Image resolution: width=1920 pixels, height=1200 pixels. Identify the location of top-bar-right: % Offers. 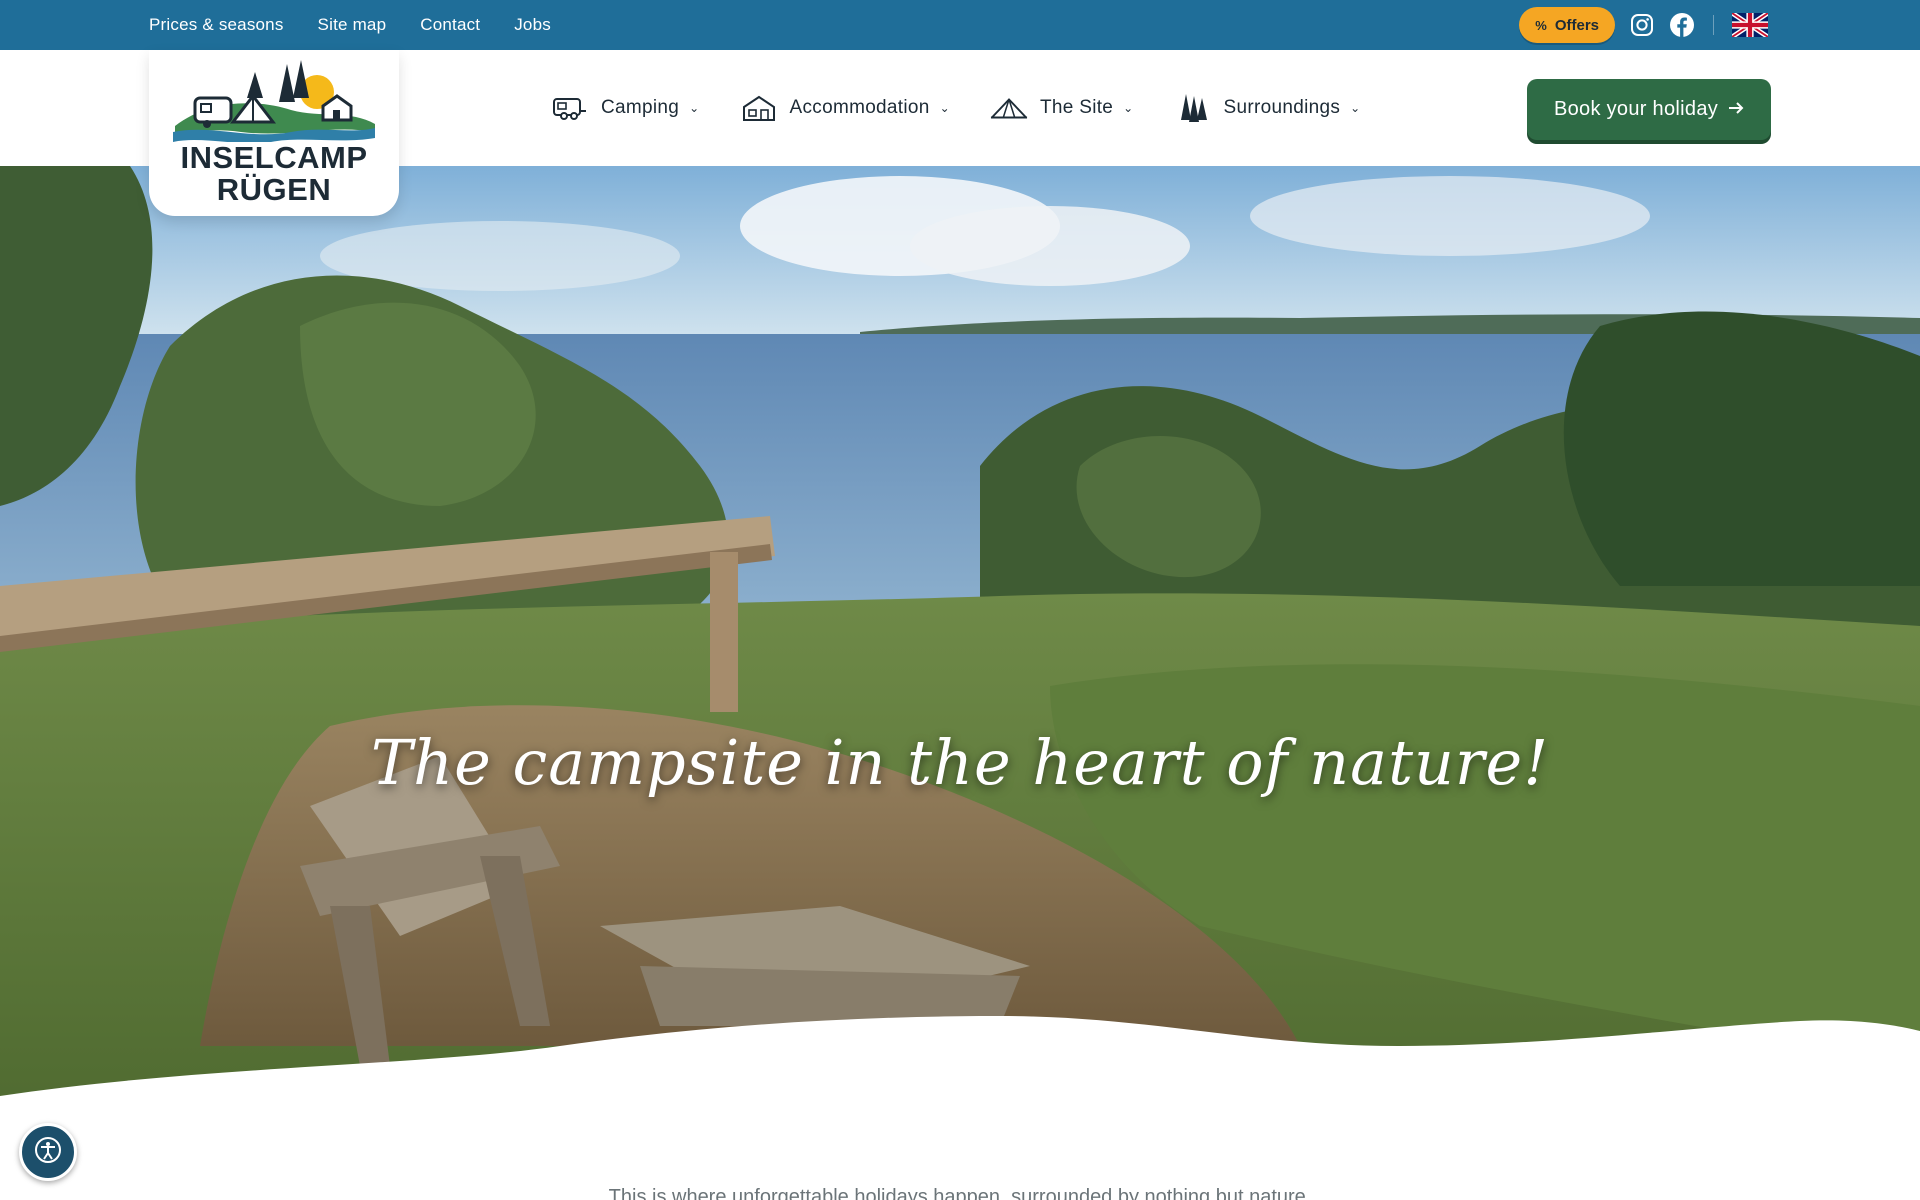
(1643, 25).